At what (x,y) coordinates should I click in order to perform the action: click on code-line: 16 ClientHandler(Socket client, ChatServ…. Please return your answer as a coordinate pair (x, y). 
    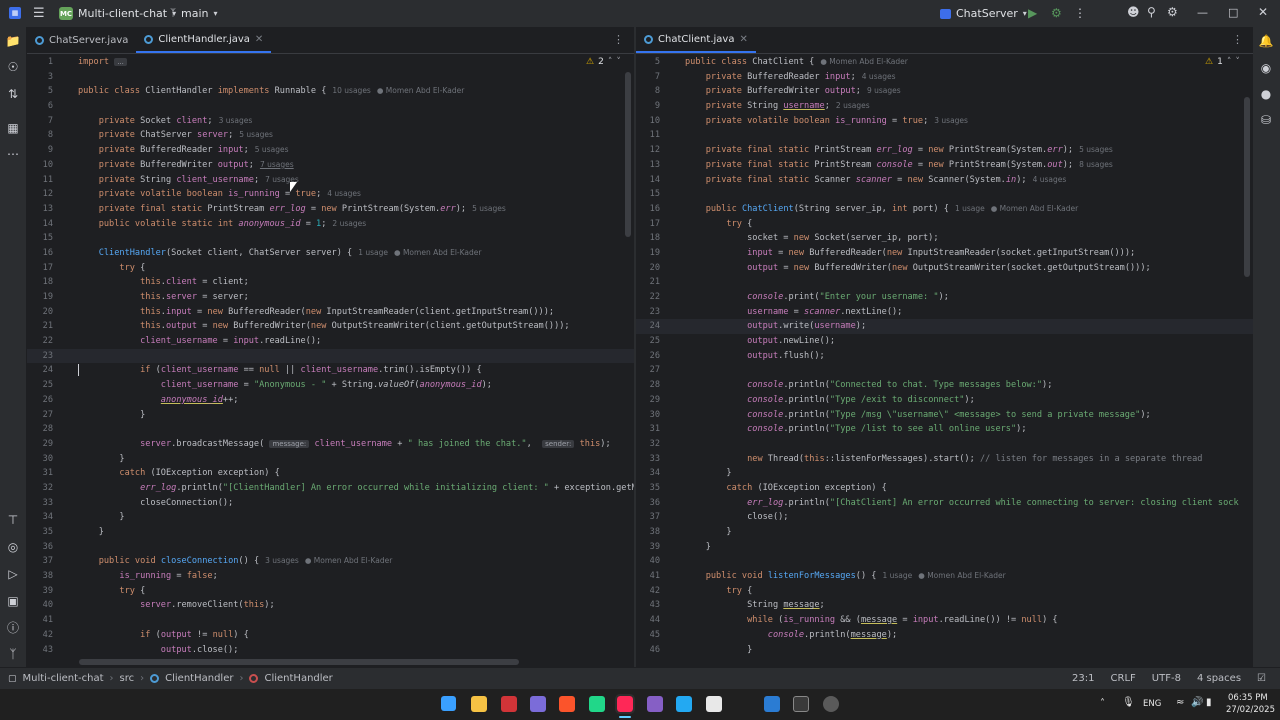
    Looking at the image, I should click on (330, 253).